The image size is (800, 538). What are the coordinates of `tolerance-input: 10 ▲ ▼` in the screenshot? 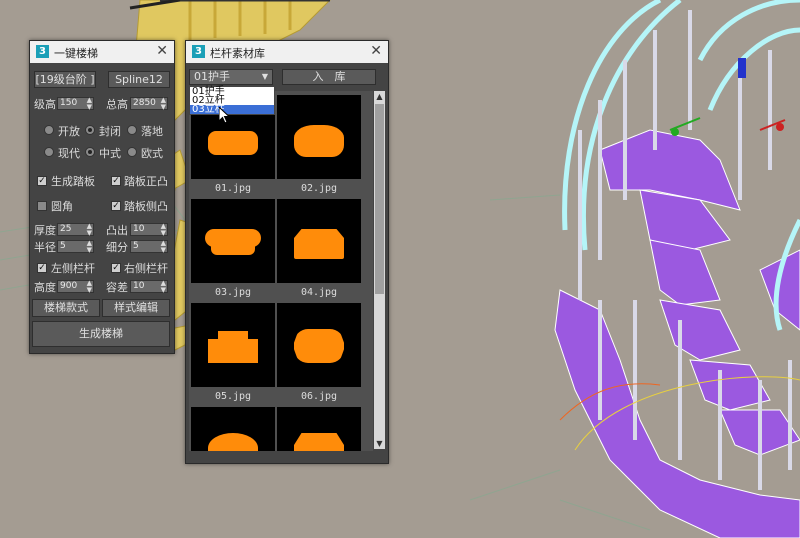 It's located at (149, 287).